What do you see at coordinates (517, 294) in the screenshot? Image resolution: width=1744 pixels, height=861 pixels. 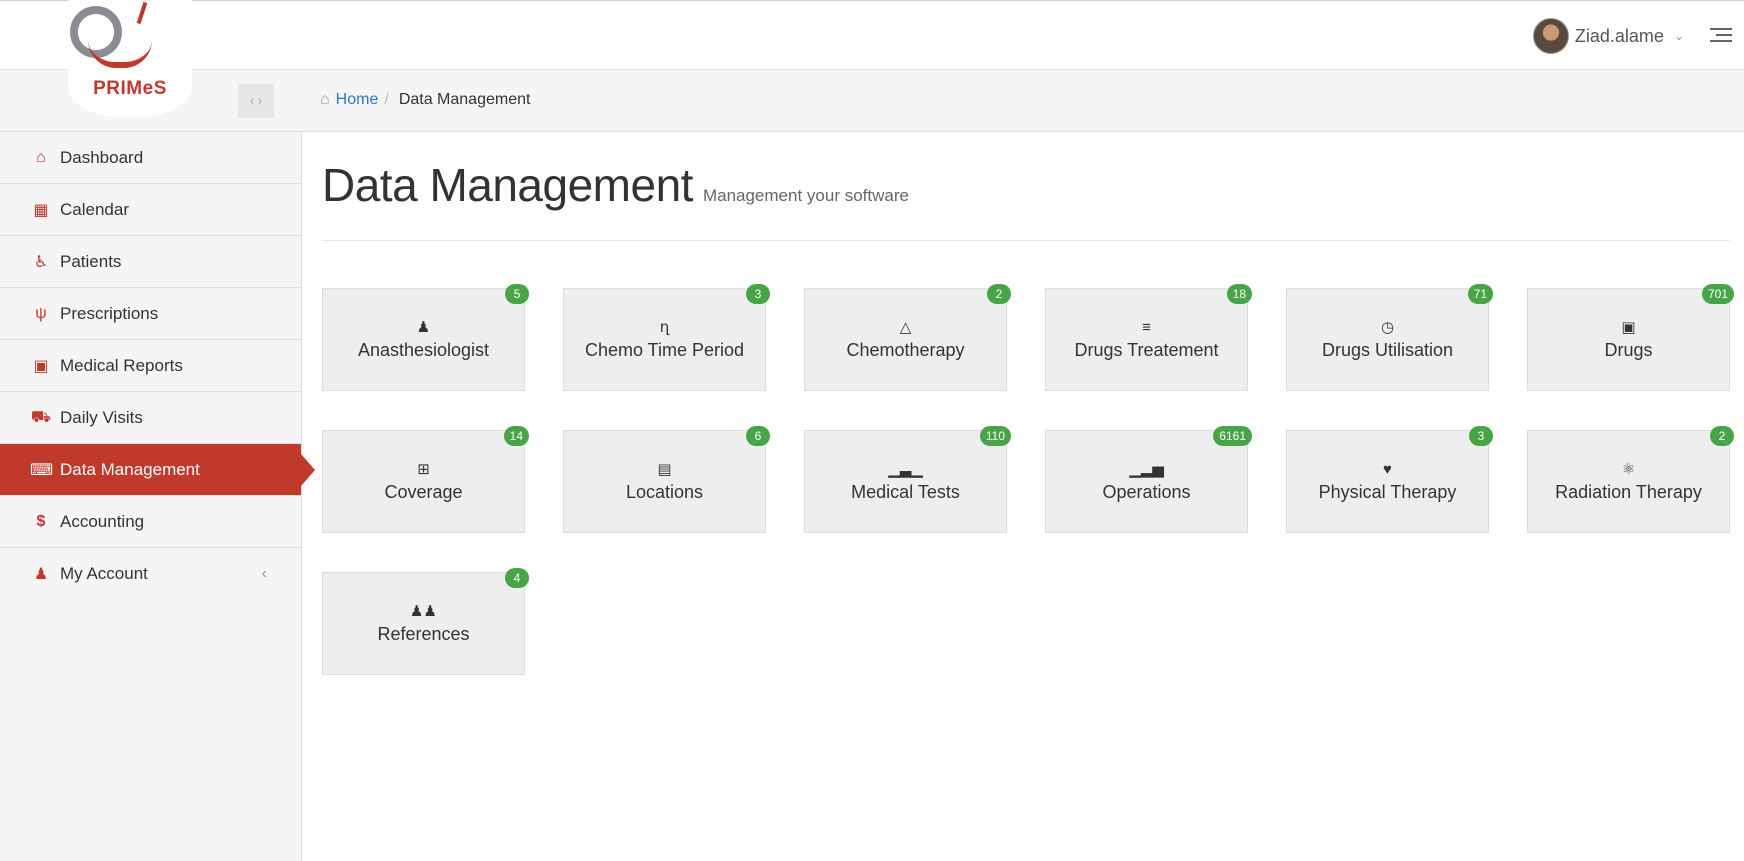 I see `count-badge: 5` at bounding box center [517, 294].